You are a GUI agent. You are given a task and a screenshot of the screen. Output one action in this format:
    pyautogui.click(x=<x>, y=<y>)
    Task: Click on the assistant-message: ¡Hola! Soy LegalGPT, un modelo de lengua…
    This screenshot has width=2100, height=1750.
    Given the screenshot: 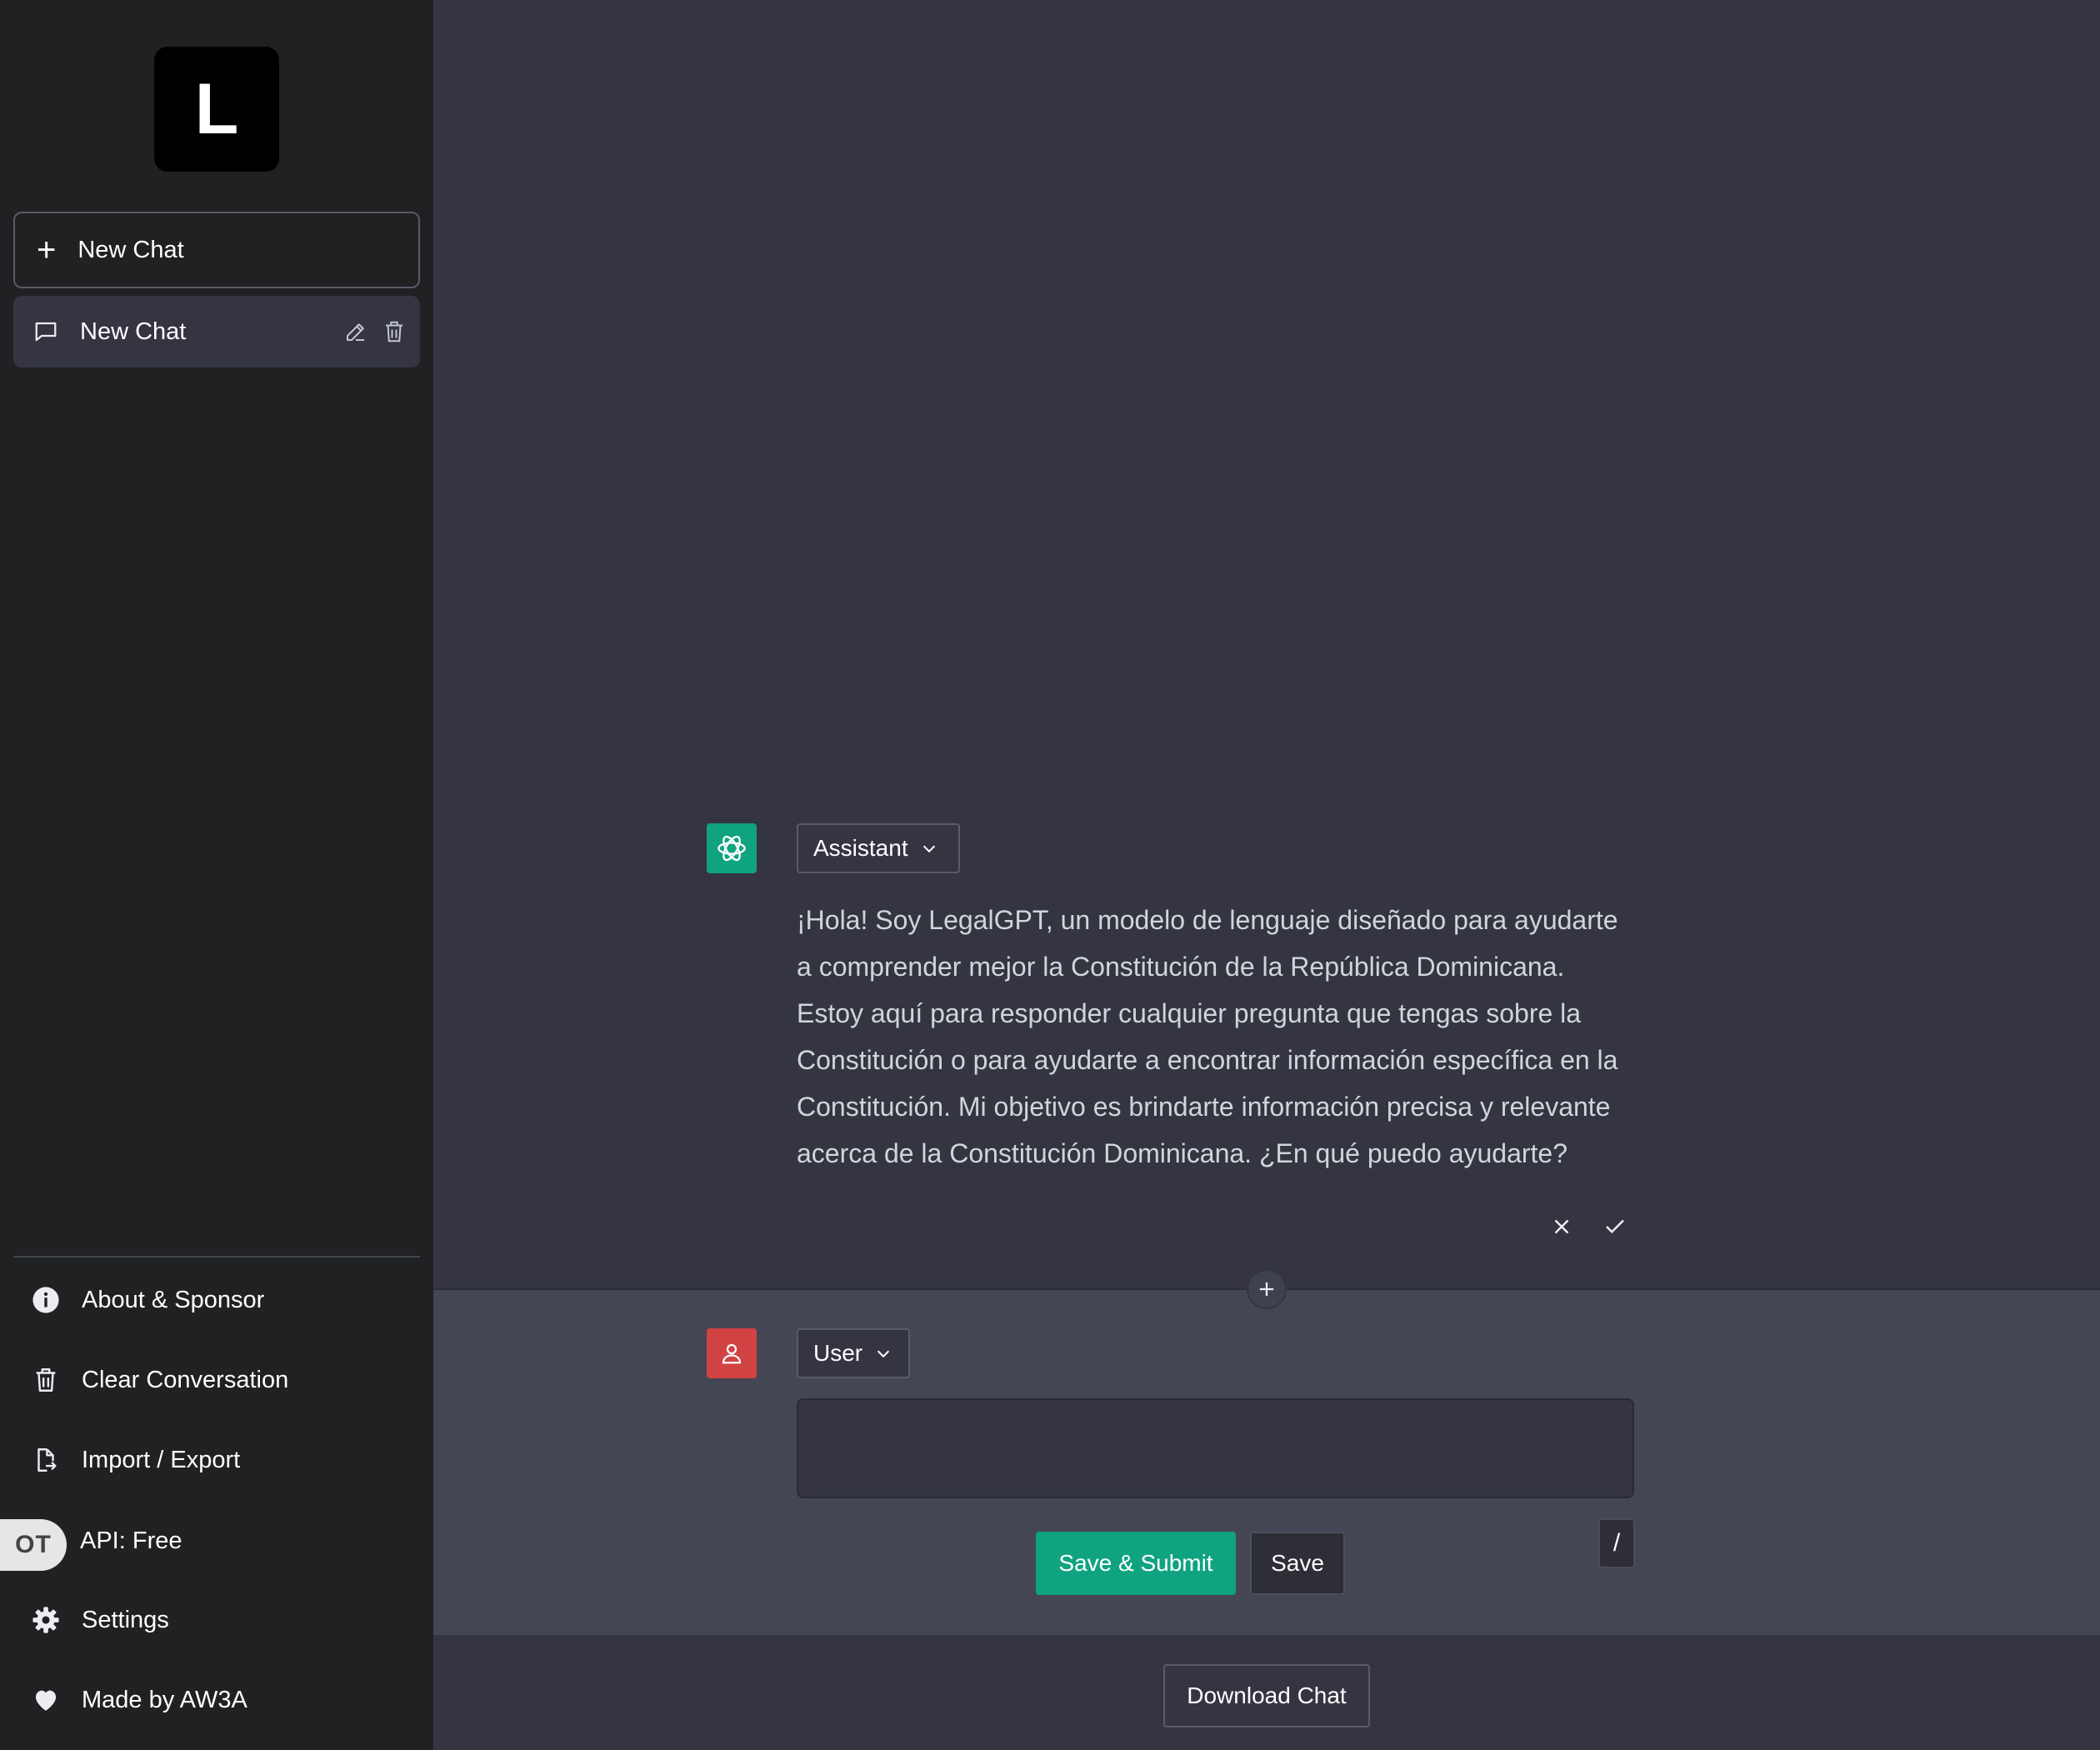 What is the action you would take?
    pyautogui.click(x=1213, y=1037)
    